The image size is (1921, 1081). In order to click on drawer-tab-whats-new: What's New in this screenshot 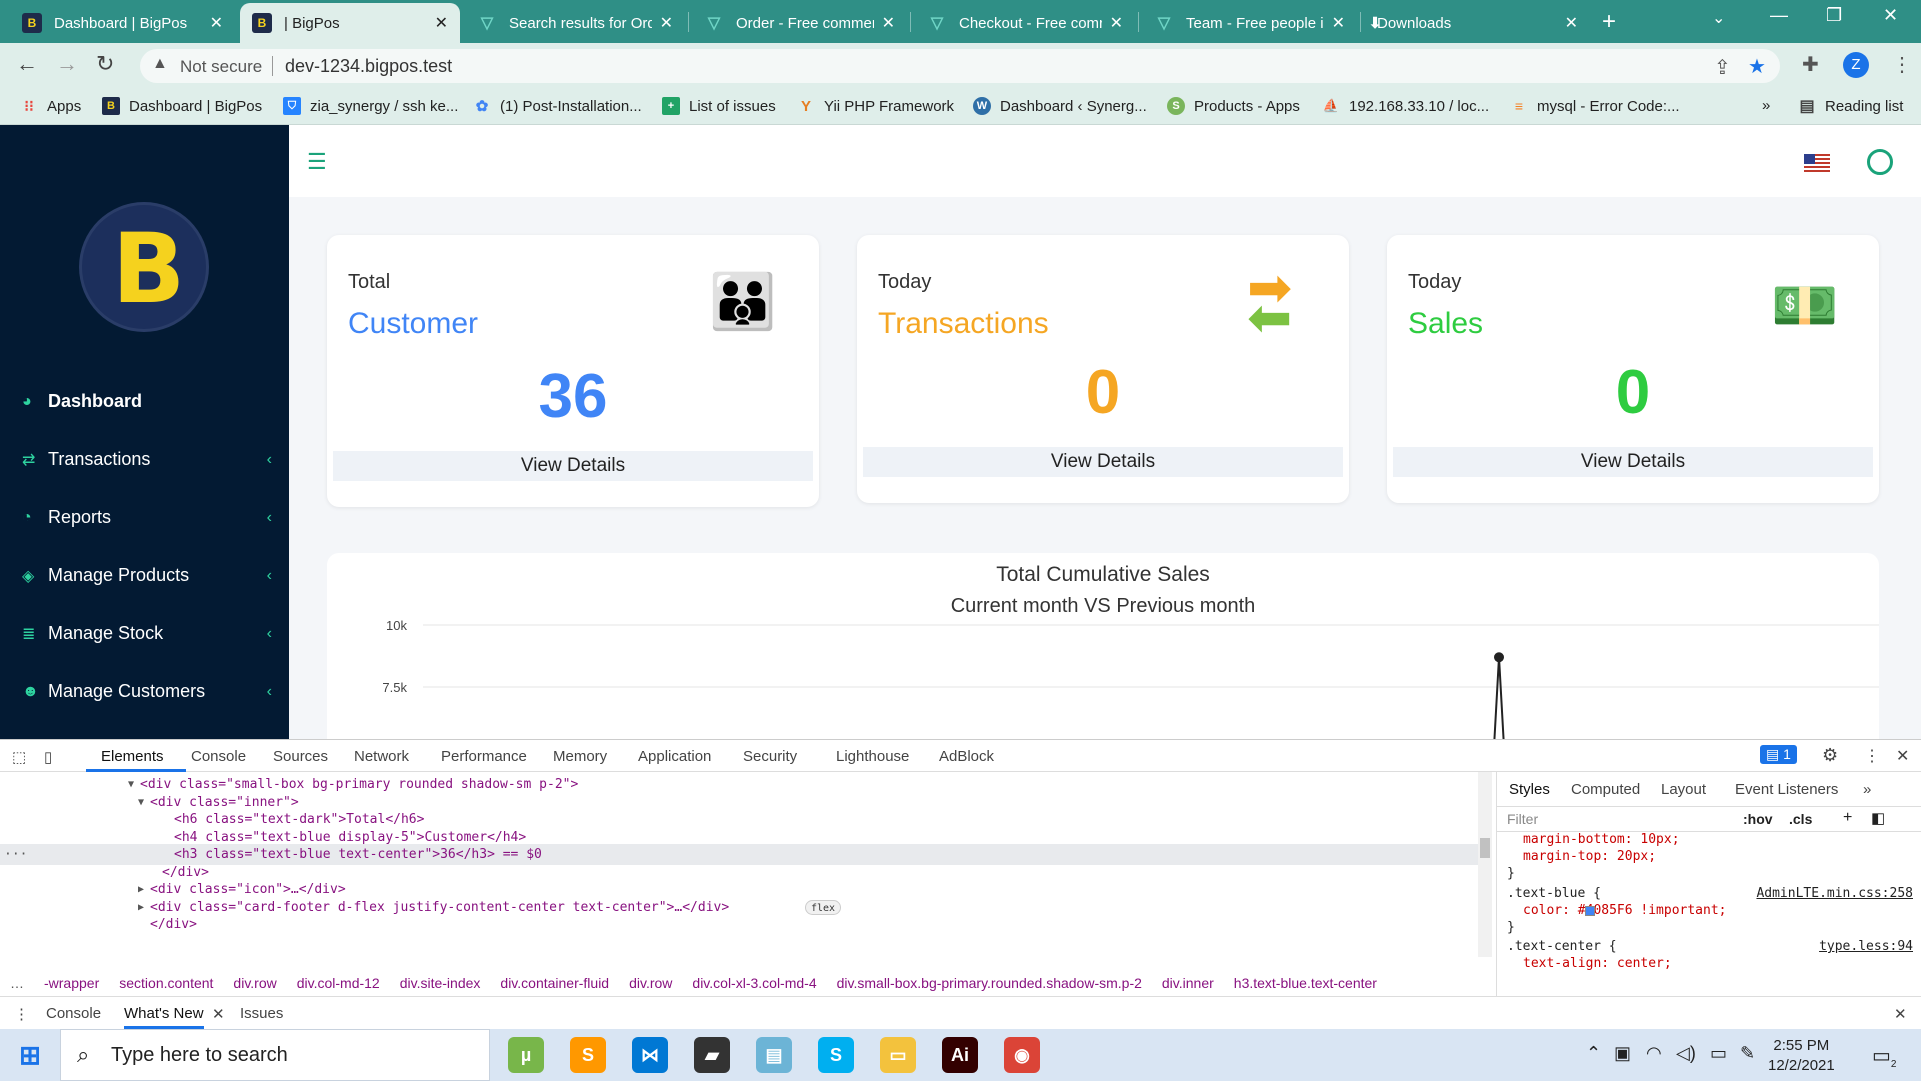, I will do `click(164, 1017)`.